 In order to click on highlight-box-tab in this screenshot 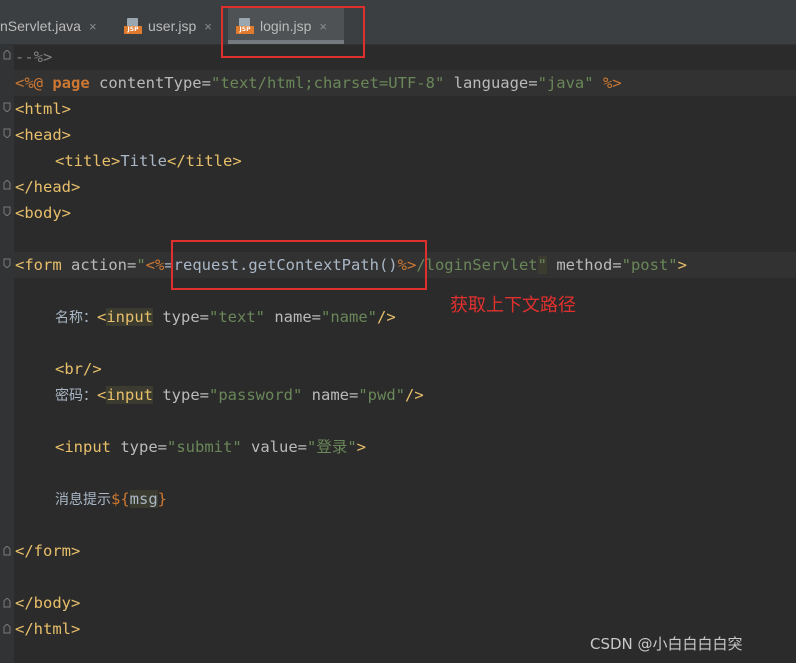, I will do `click(293, 32)`.